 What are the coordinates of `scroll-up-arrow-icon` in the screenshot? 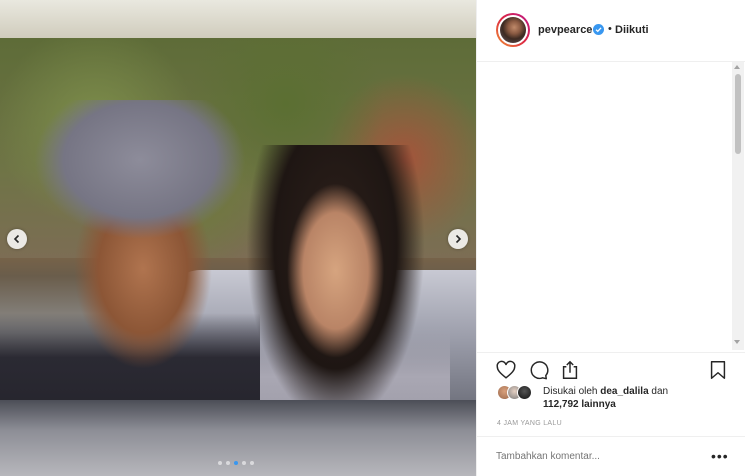 It's located at (737, 67).